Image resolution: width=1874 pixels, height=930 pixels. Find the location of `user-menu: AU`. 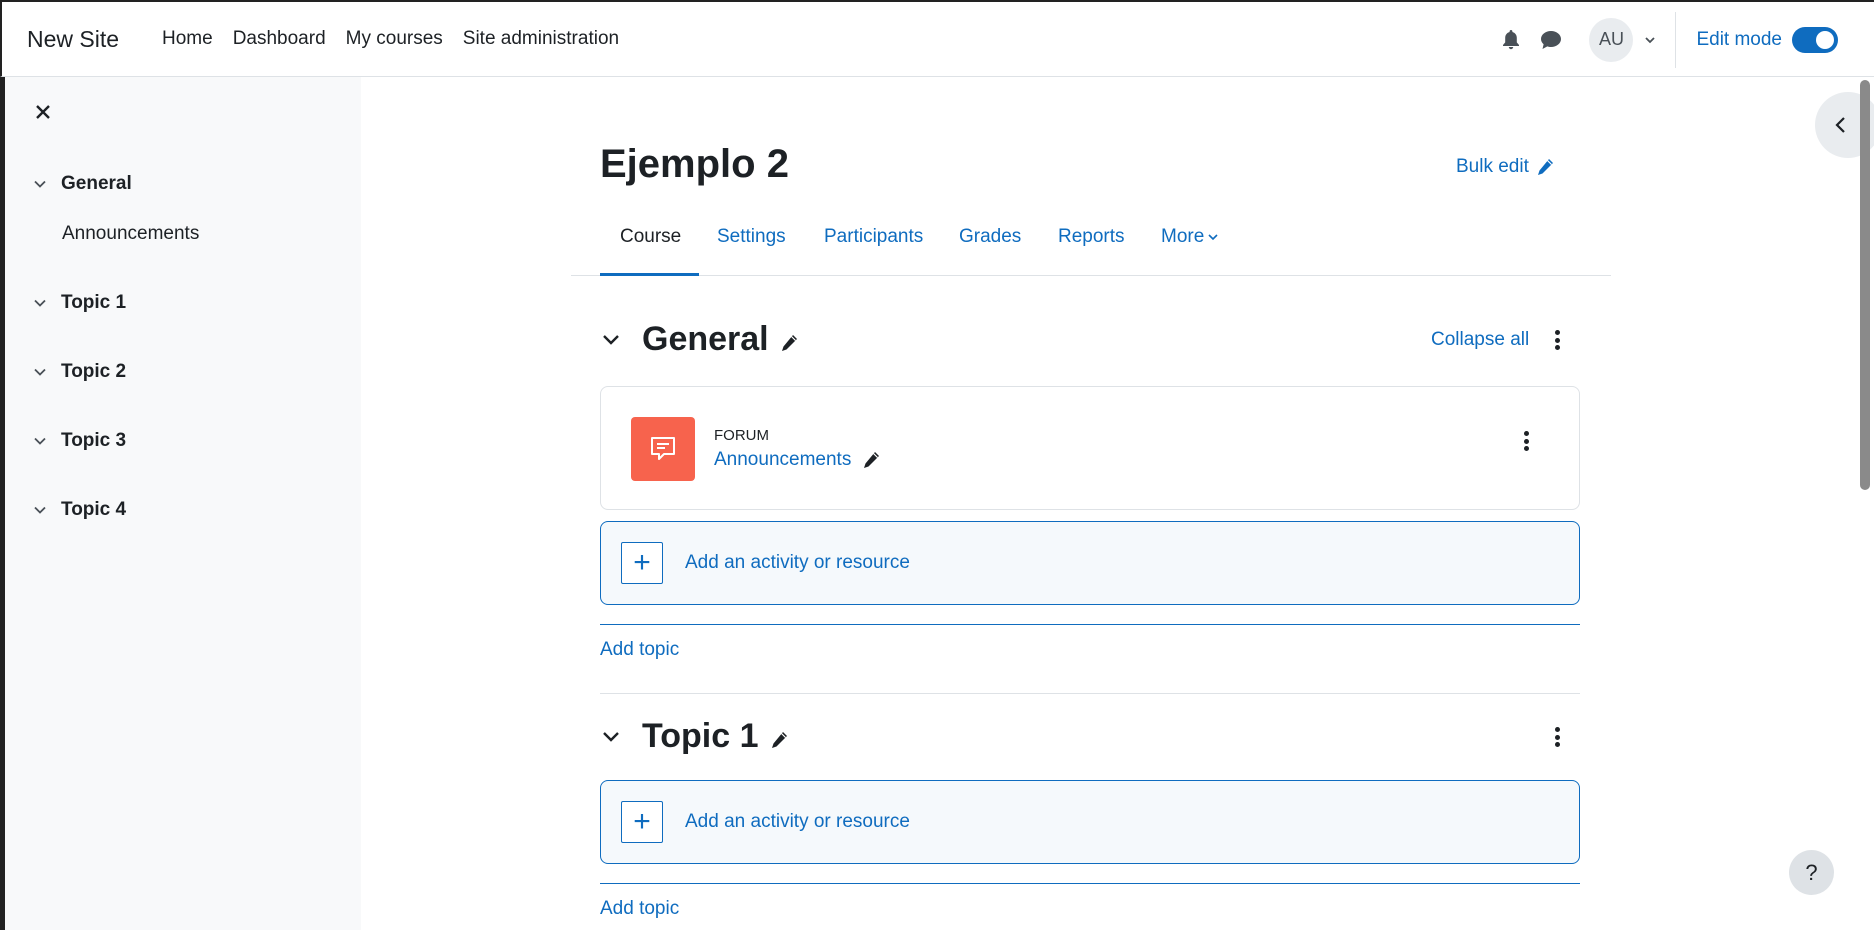

user-menu: AU is located at coordinates (1623, 39).